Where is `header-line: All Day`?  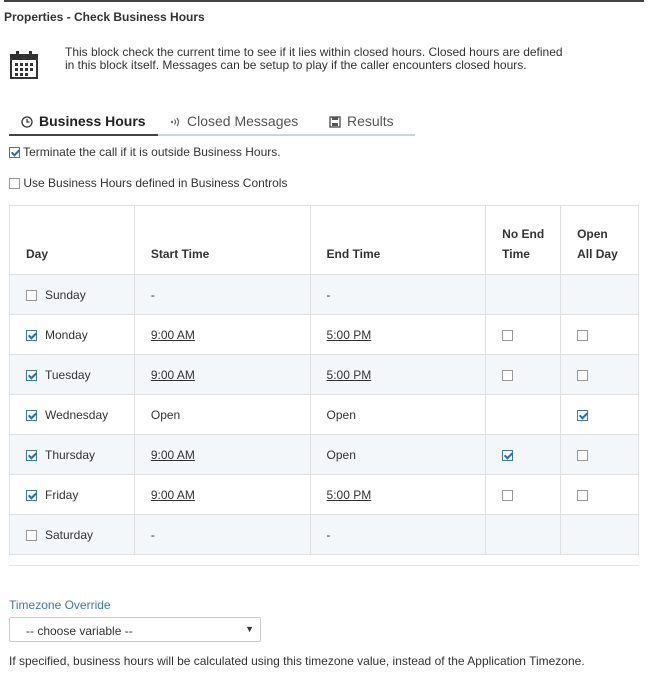
header-line: All Day is located at coordinates (597, 254).